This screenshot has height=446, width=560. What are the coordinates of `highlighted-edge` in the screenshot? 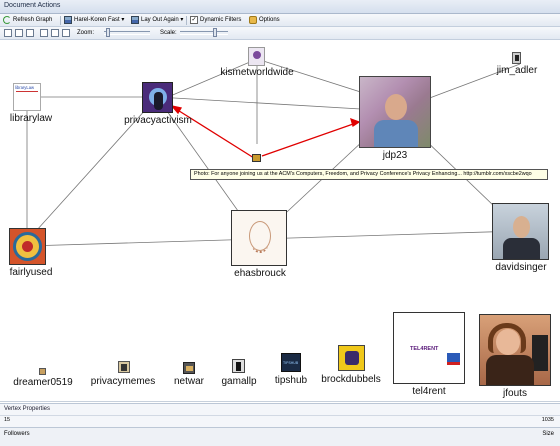 It's located at (309, 139).